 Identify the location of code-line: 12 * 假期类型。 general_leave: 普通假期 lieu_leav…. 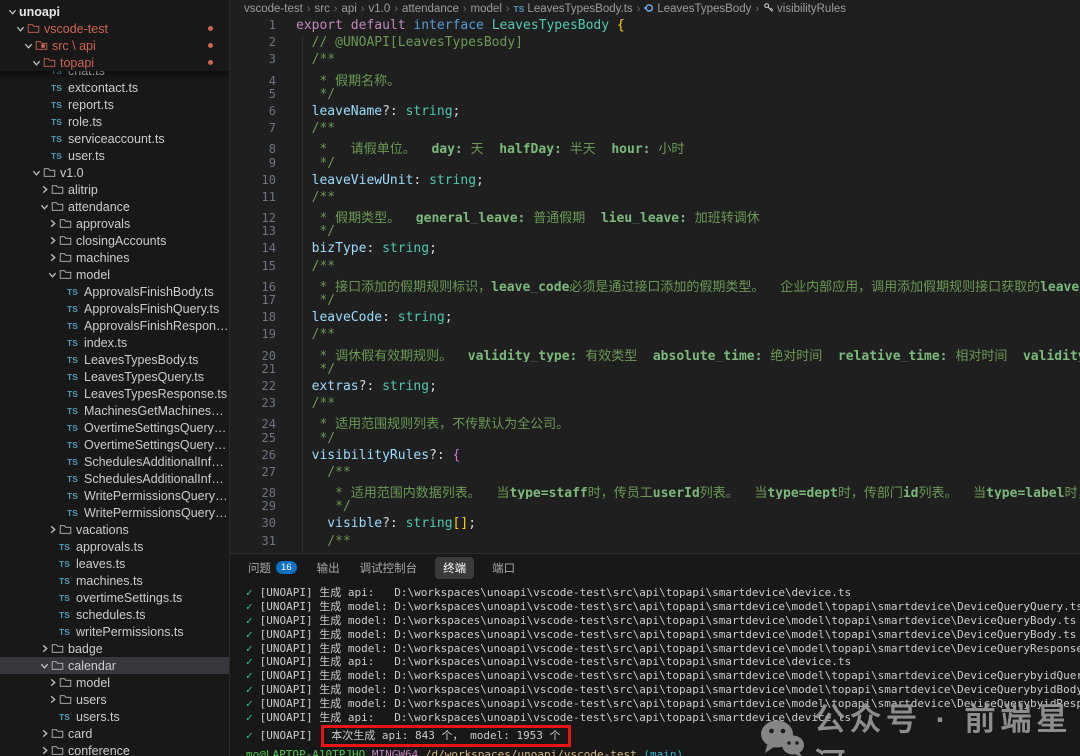
(655, 215).